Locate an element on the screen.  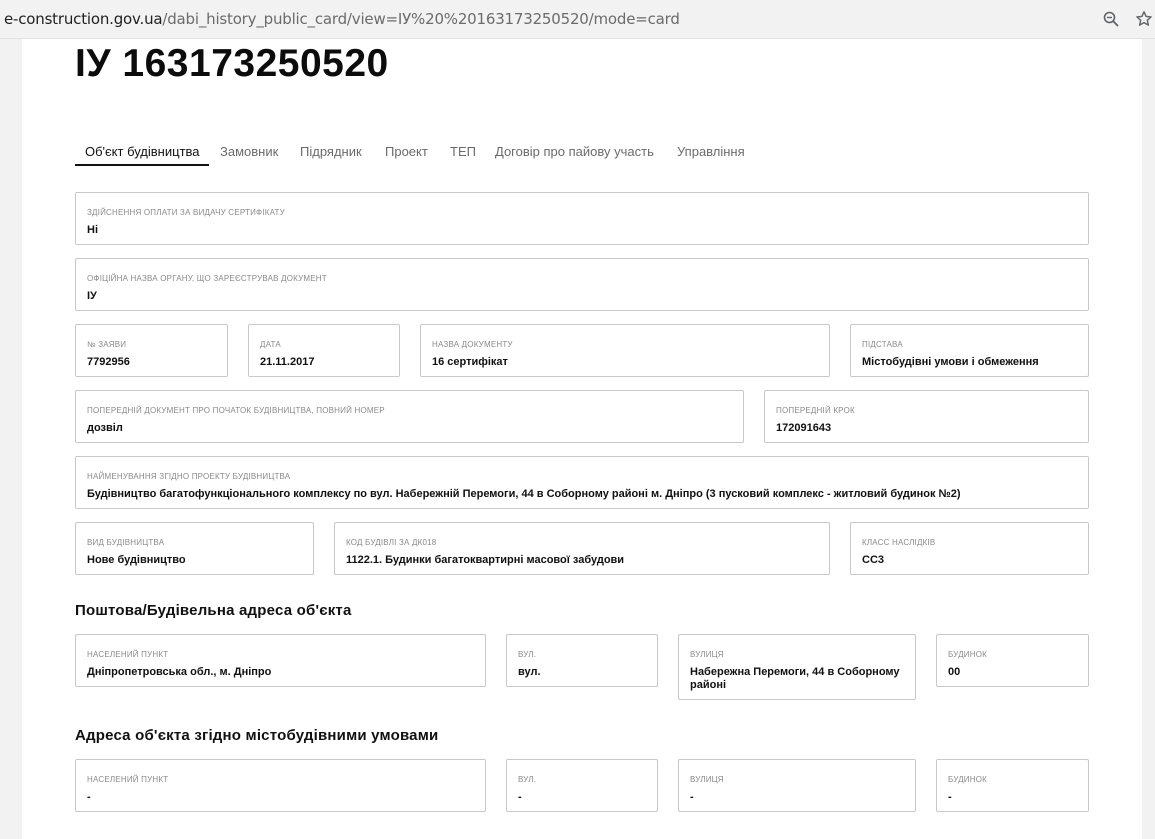
tab-object: Об'єкт будівництва is located at coordinates (142, 151).